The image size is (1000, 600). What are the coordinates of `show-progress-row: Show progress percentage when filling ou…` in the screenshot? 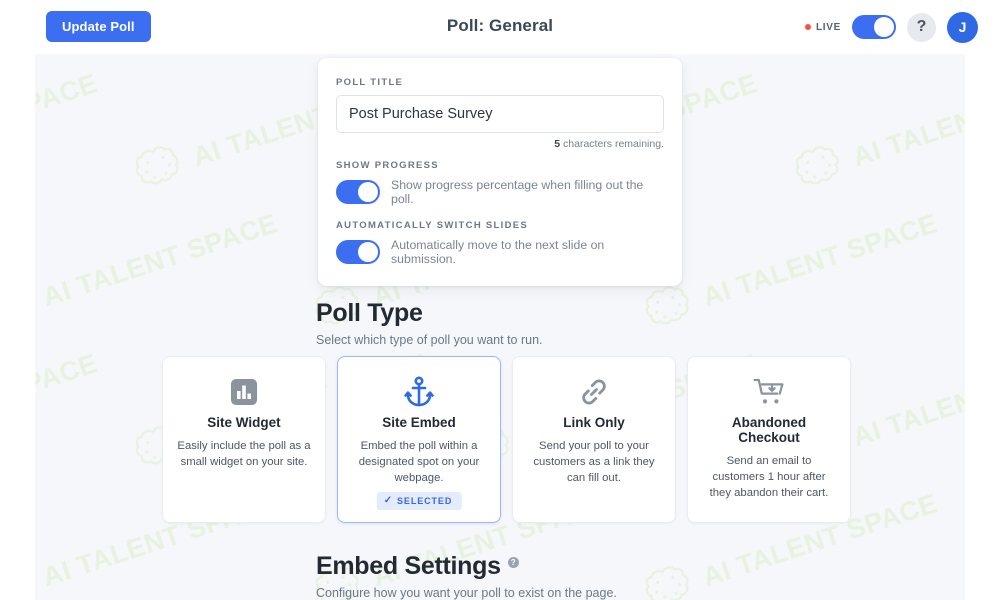 It's located at (500, 192).